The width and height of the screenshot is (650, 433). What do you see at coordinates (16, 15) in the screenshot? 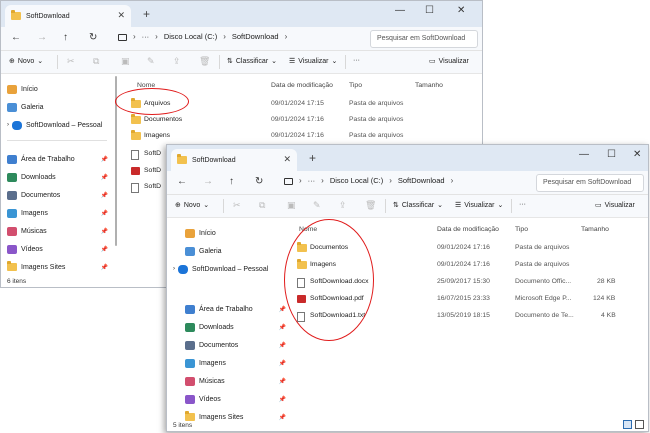
I see `folder-icon` at bounding box center [16, 15].